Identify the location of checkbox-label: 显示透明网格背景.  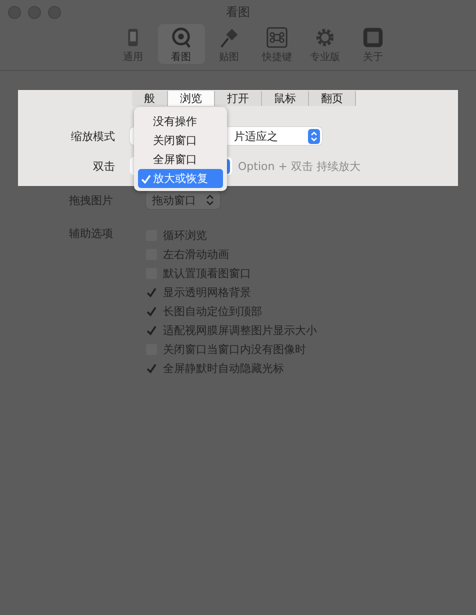
(207, 292).